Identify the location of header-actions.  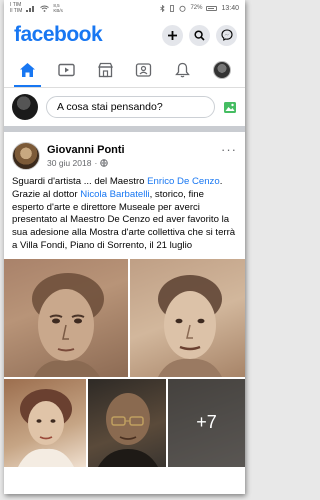
(199, 35).